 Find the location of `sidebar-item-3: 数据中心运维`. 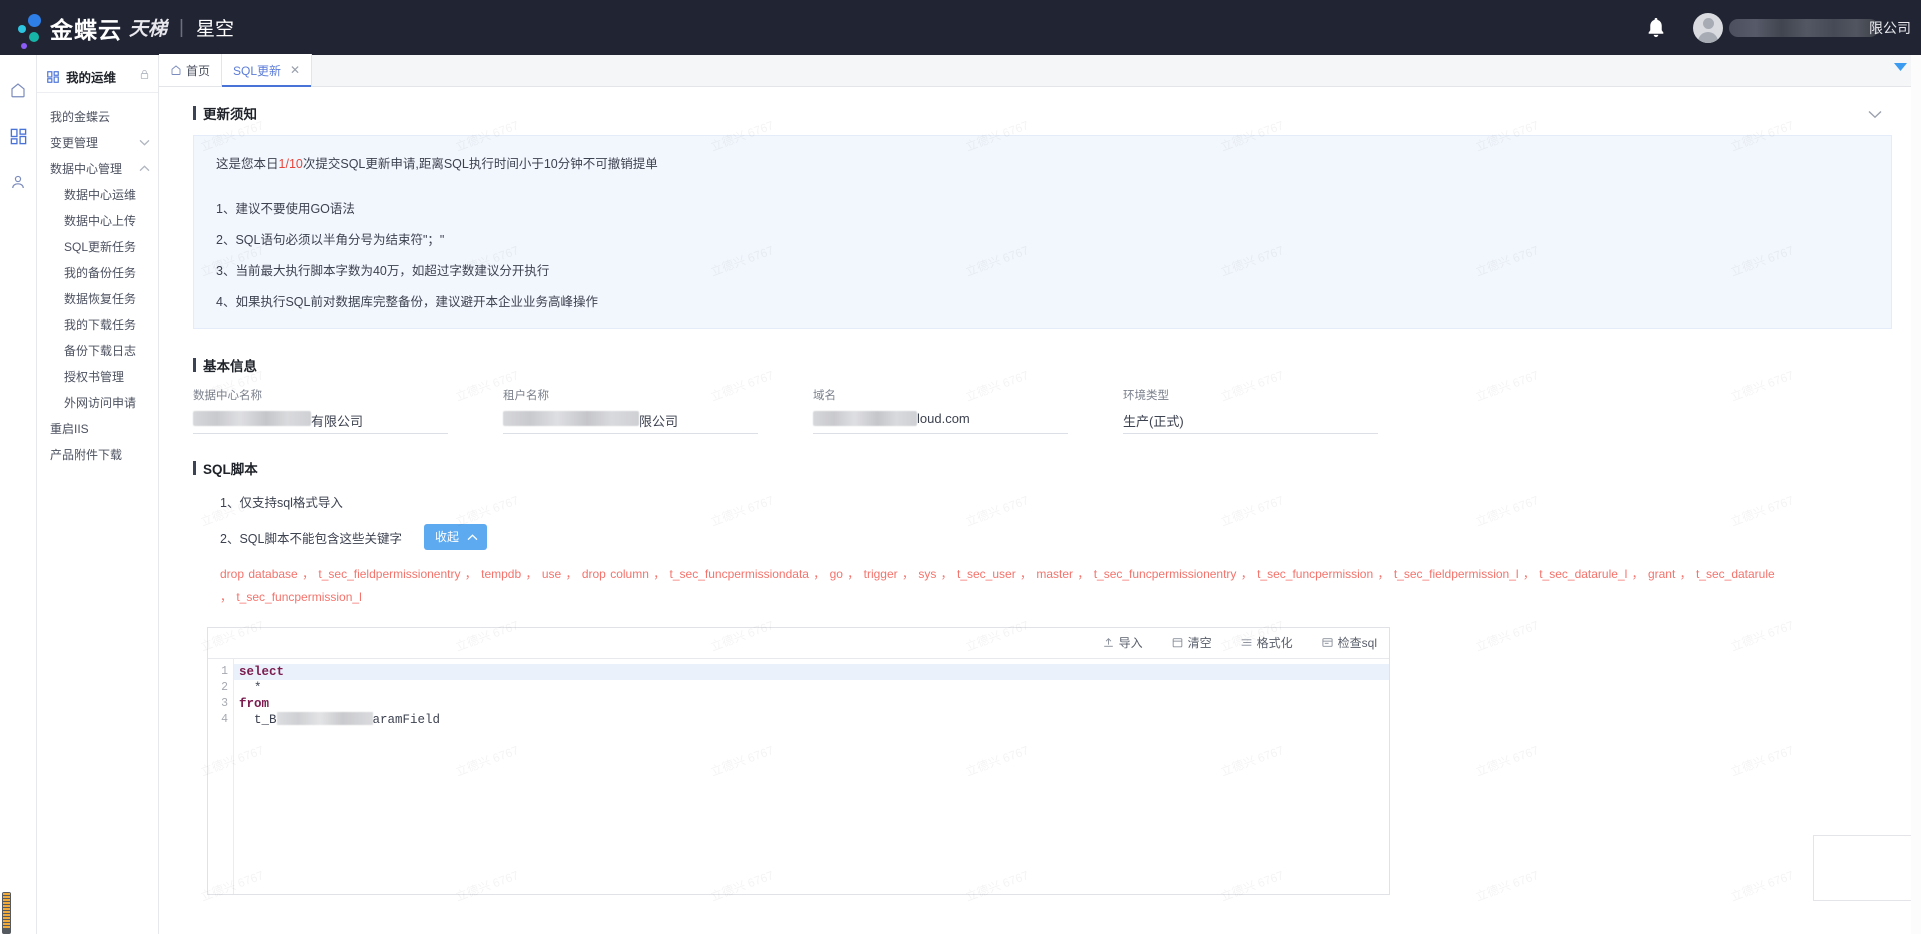

sidebar-item-3: 数据中心运维 is located at coordinates (97, 194).